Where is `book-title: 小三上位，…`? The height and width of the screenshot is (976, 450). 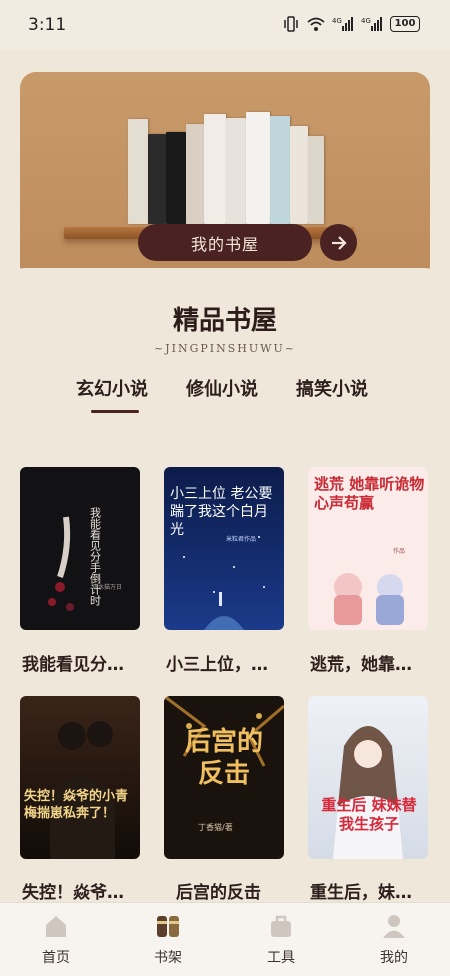 book-title: 小三上位，… is located at coordinates (230, 662).